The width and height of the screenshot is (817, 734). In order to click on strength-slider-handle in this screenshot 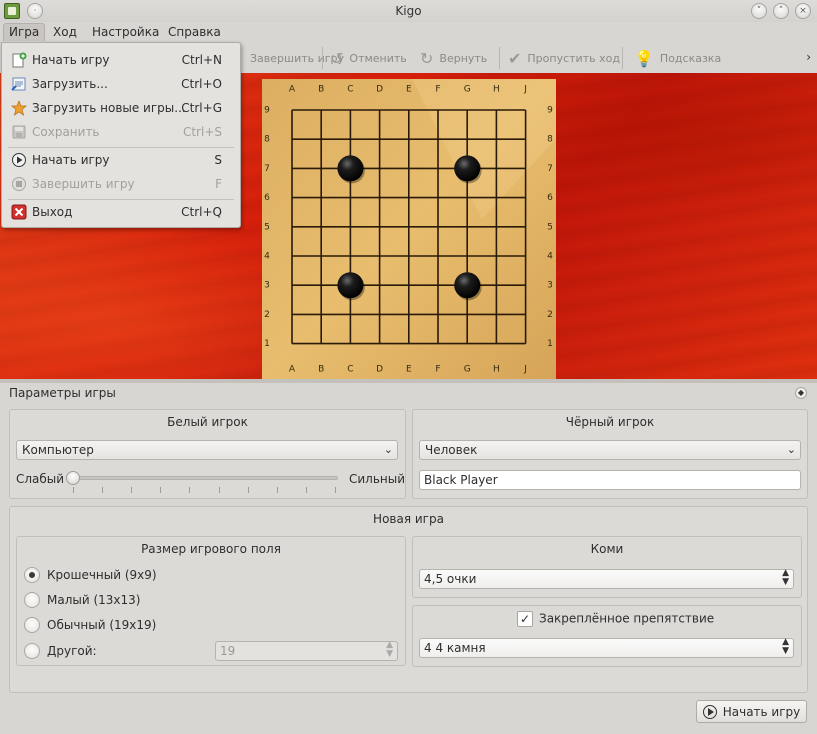, I will do `click(73, 478)`.